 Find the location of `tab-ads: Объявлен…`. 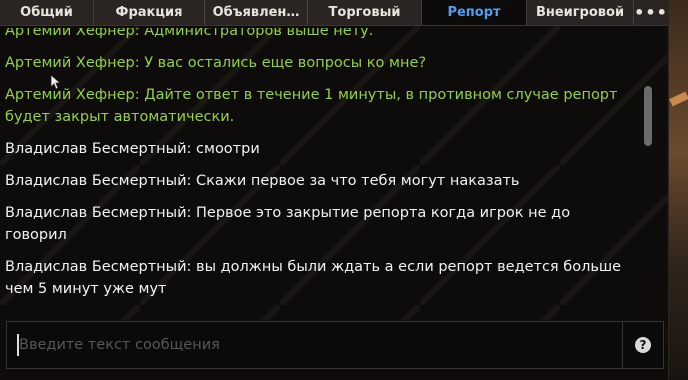

tab-ads: Объявлен… is located at coordinates (256, 12).